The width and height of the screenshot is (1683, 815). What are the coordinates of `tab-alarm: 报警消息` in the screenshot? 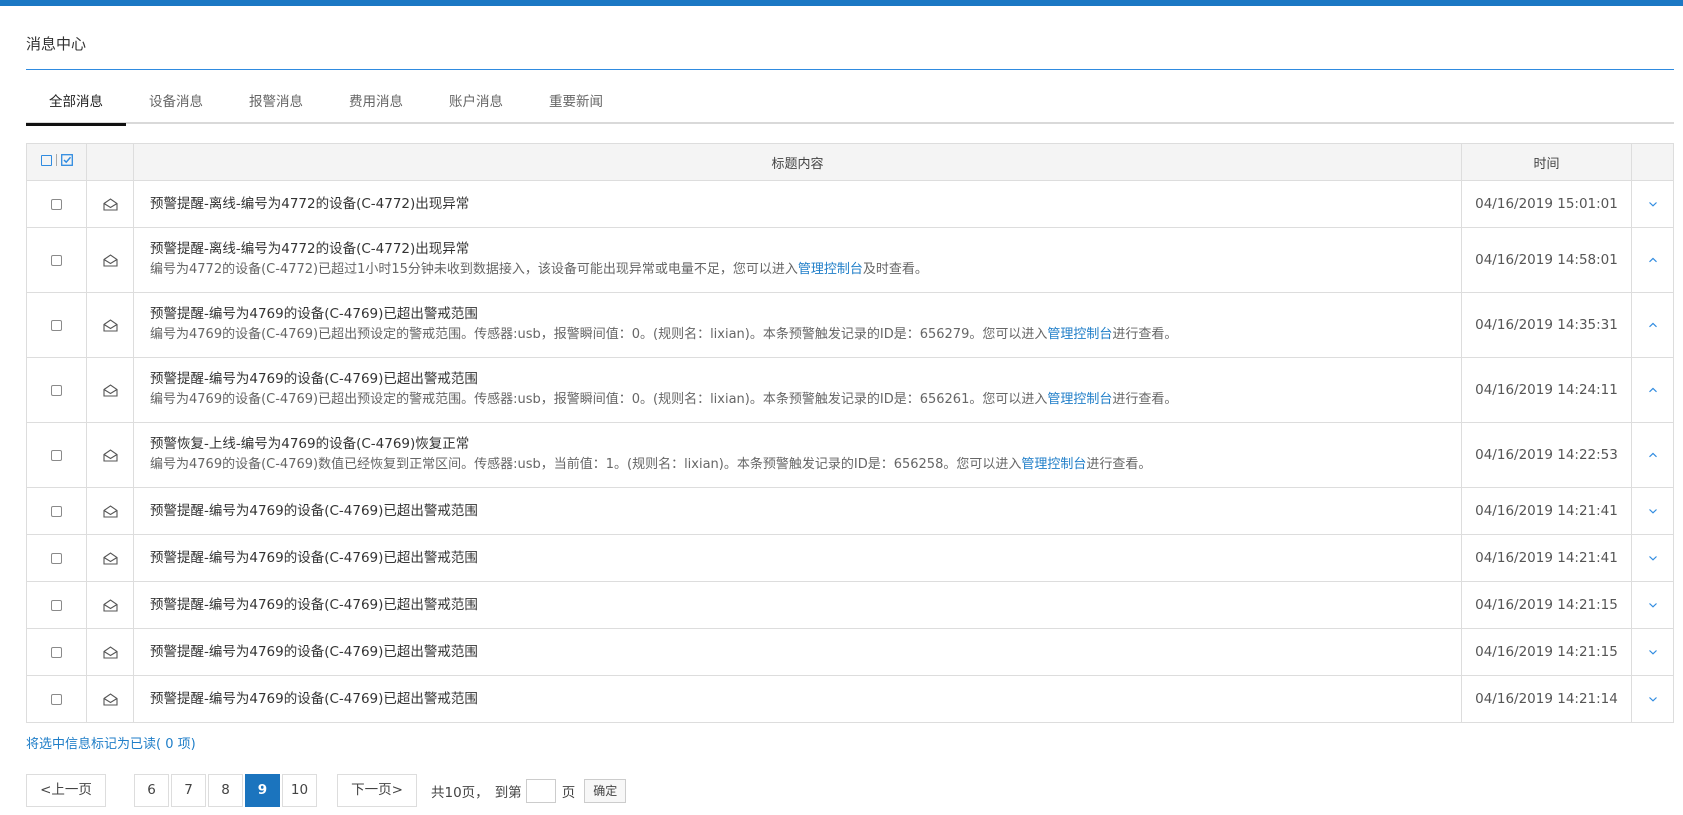 It's located at (276, 106).